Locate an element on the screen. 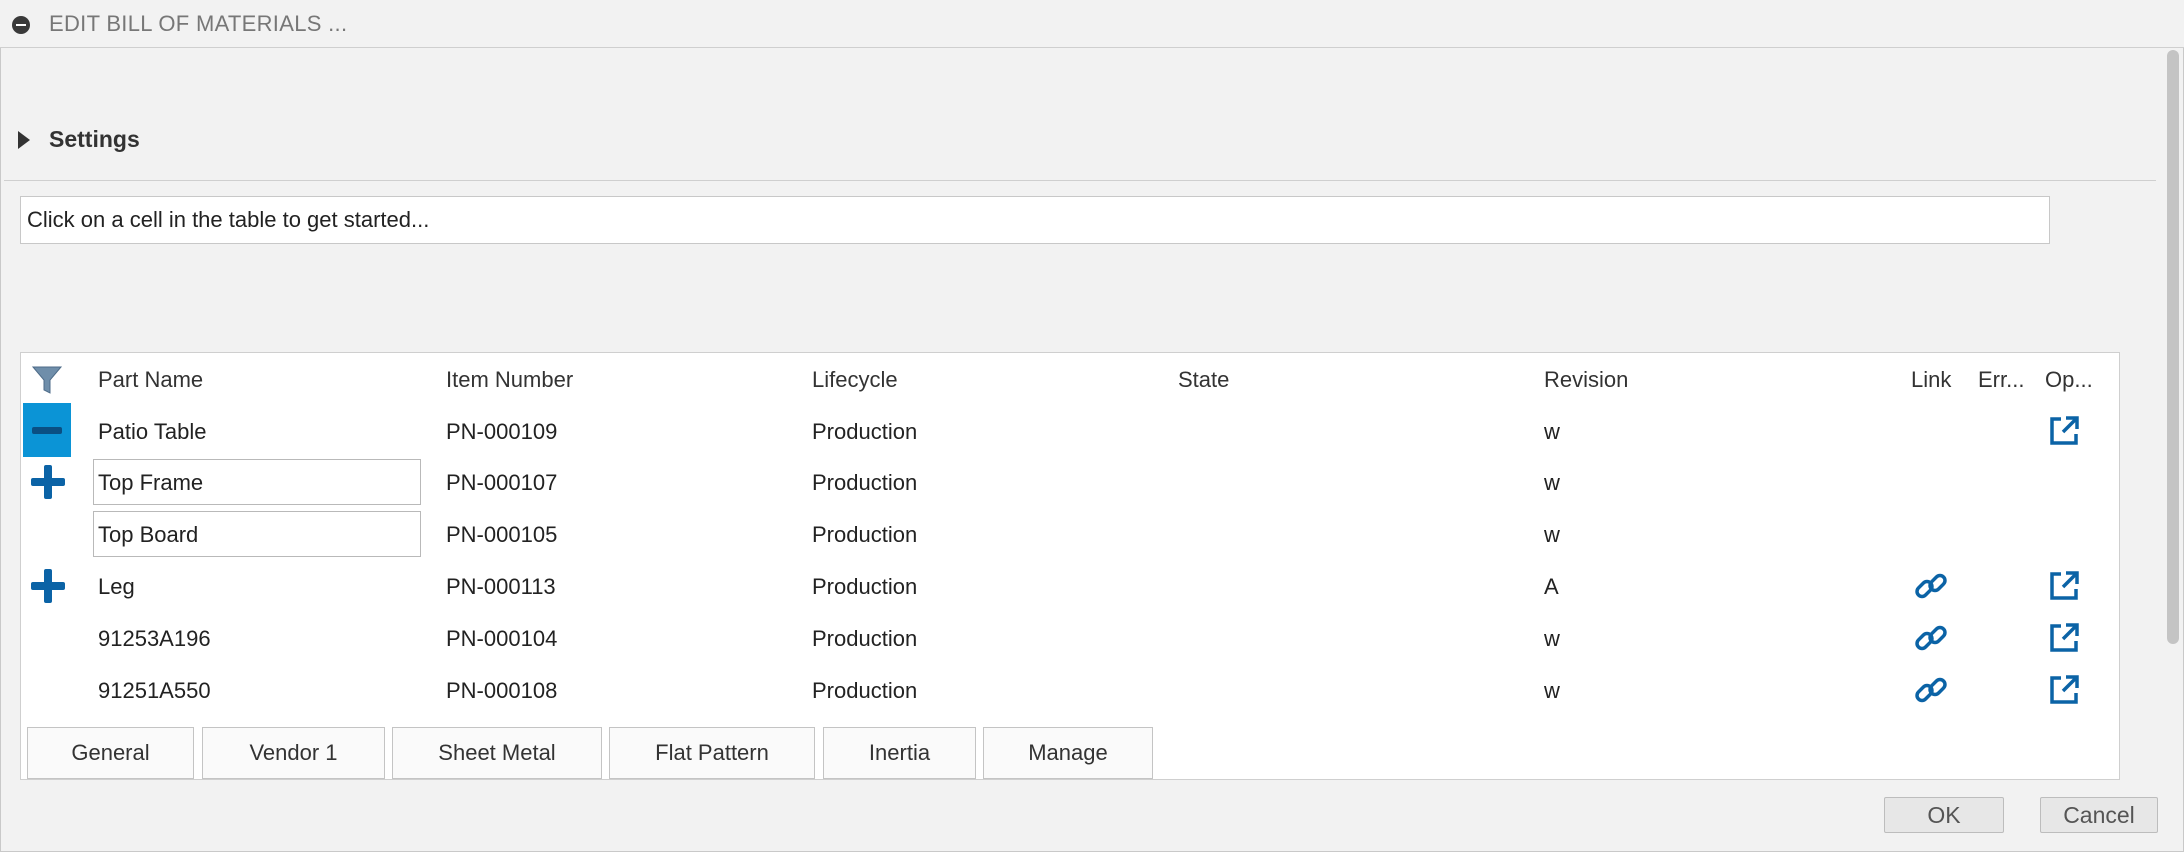  collapse-dialog-icon is located at coordinates (21, 25).